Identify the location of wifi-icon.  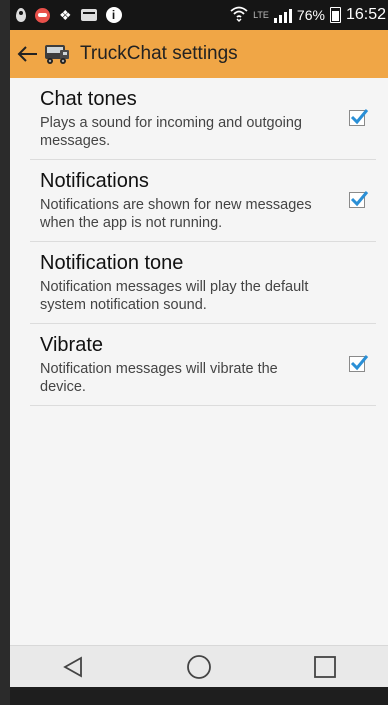
(239, 15).